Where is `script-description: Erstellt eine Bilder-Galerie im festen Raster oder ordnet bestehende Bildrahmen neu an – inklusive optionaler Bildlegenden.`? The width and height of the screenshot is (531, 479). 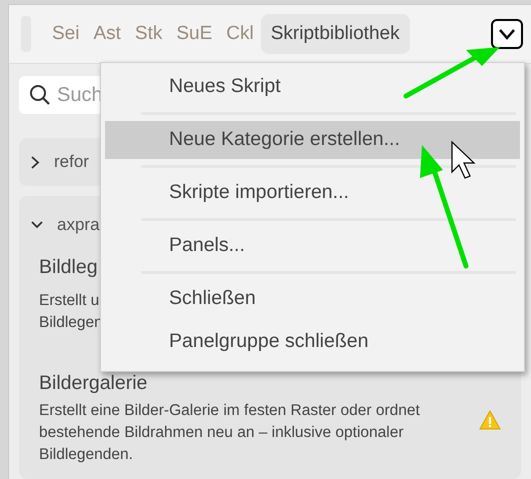 script-description: Erstellt eine Bilder-Galerie im festen Raster oder ordnet bestehende Bildrahmen neu an – inklusive optionaler Bildlegenden. is located at coordinates (229, 433).